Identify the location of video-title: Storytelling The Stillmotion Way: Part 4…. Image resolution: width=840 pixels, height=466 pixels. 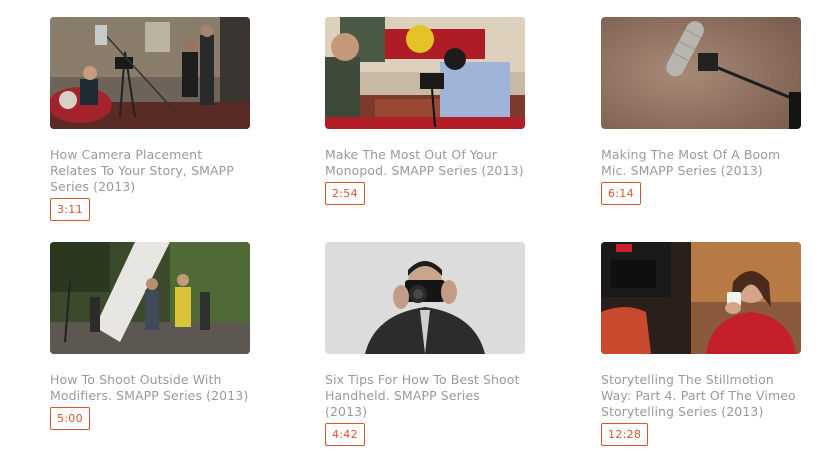
(701, 396).